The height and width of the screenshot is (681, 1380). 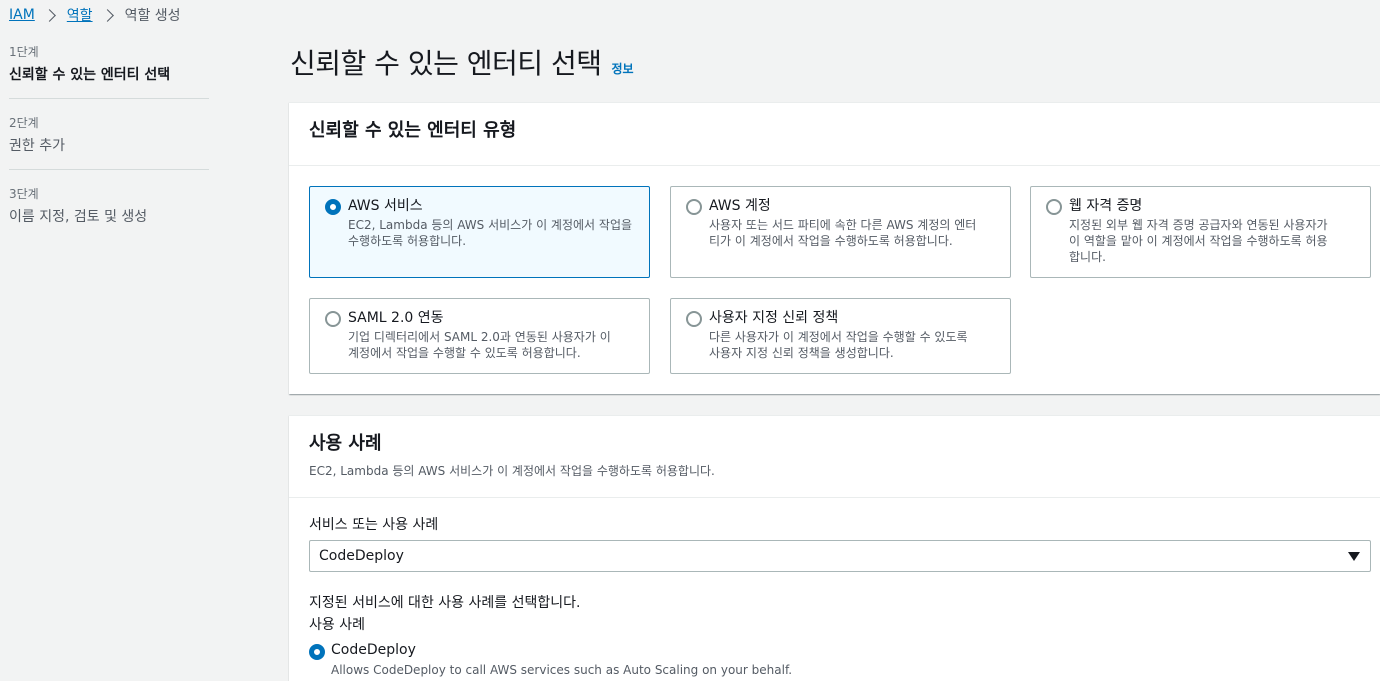 I want to click on use-case-label: 사용 사례, so click(x=337, y=625).